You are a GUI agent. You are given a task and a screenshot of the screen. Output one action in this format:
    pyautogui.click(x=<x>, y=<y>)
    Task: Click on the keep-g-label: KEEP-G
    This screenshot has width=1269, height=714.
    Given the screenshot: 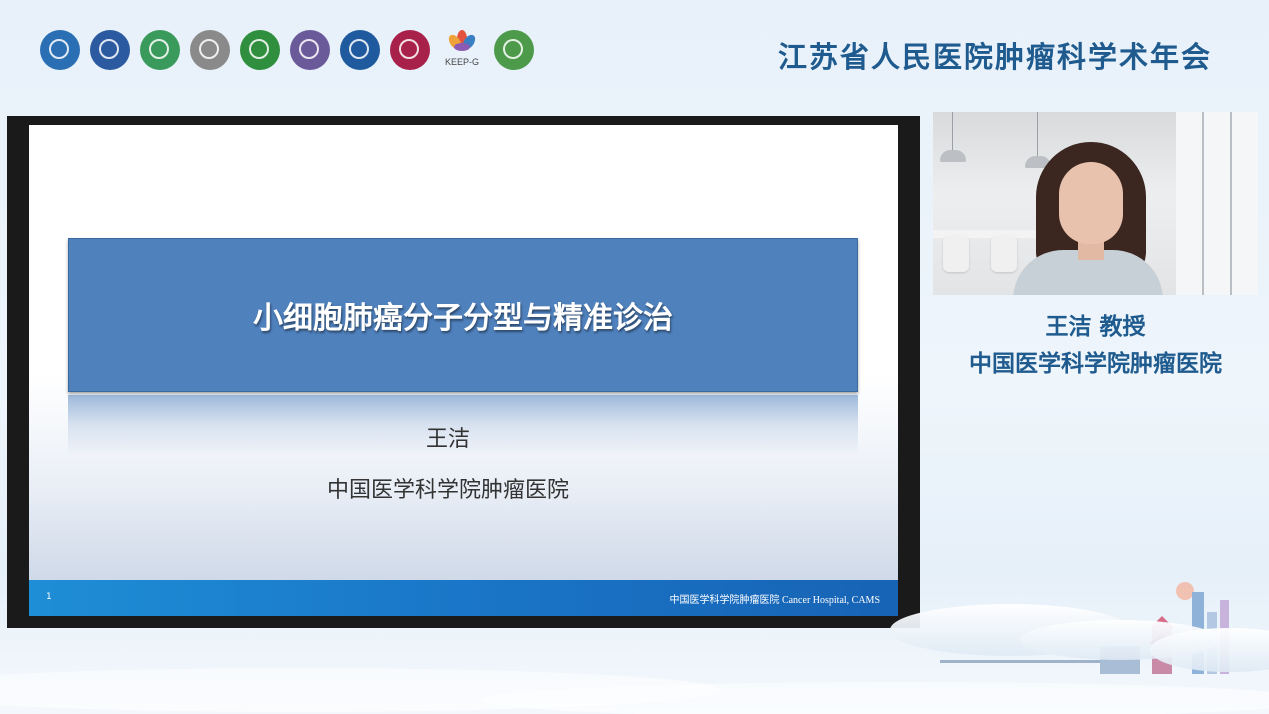 What is the action you would take?
    pyautogui.click(x=461, y=62)
    